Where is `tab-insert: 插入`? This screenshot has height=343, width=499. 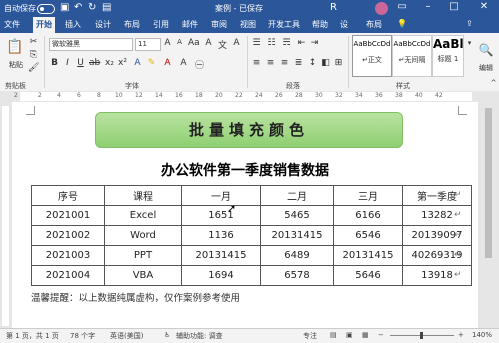 tab-insert: 插入 is located at coordinates (73, 24).